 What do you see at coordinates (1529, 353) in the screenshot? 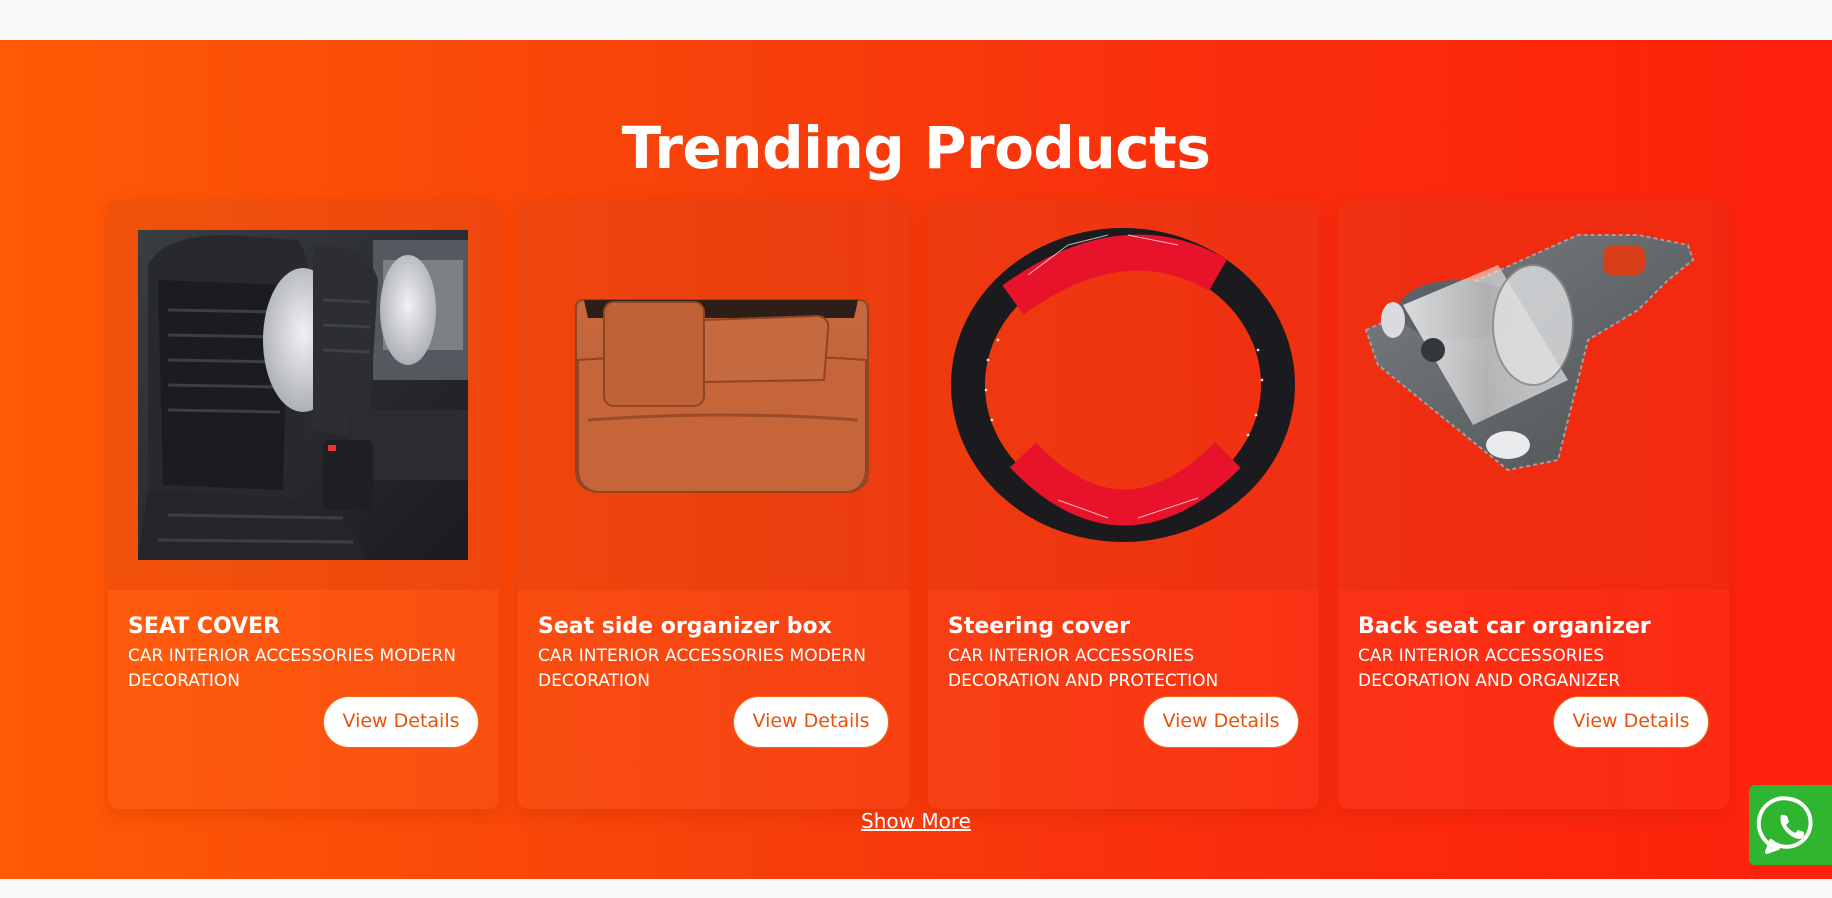
I see `back-seat-cup-organizer-image` at bounding box center [1529, 353].